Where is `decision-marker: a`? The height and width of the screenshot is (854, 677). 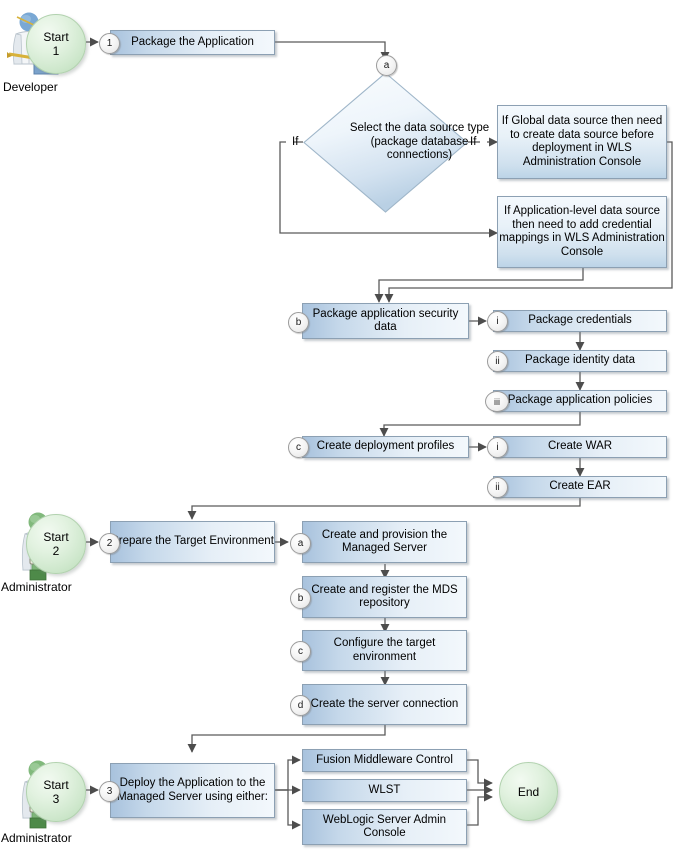
decision-marker: a is located at coordinates (386, 65).